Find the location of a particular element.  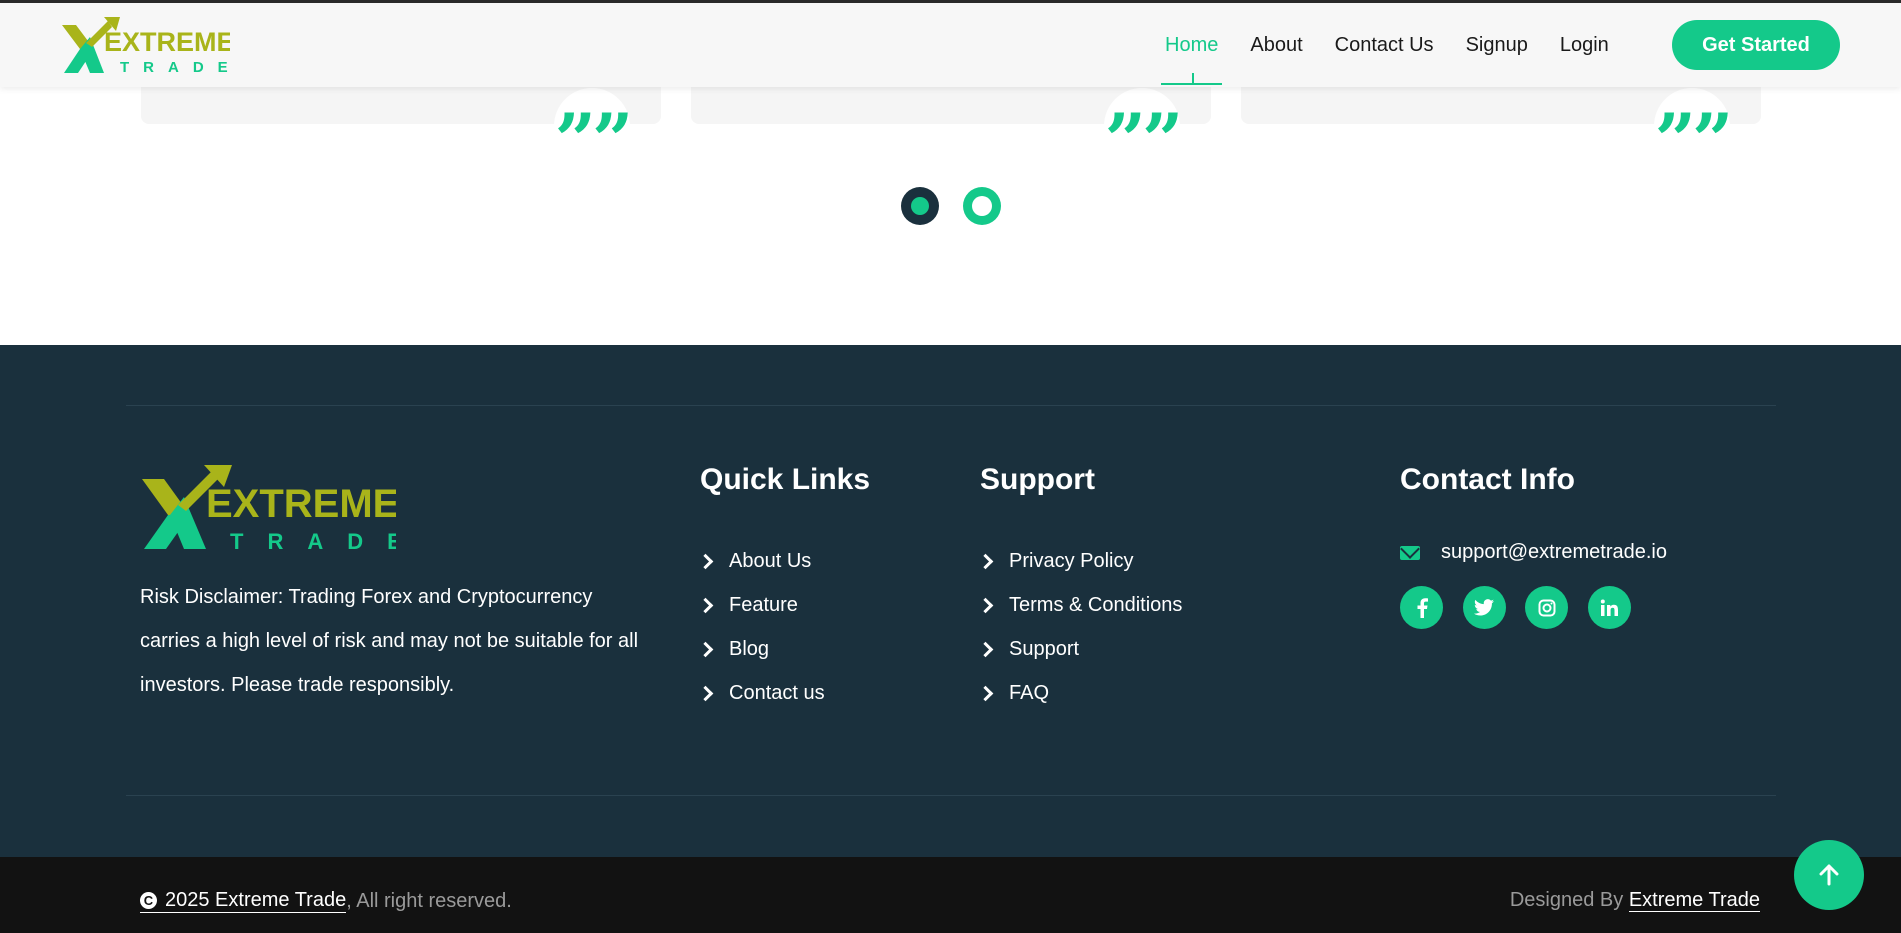

quick-links-list: About Us Feature Blog Contact us is located at coordinates (761, 627).